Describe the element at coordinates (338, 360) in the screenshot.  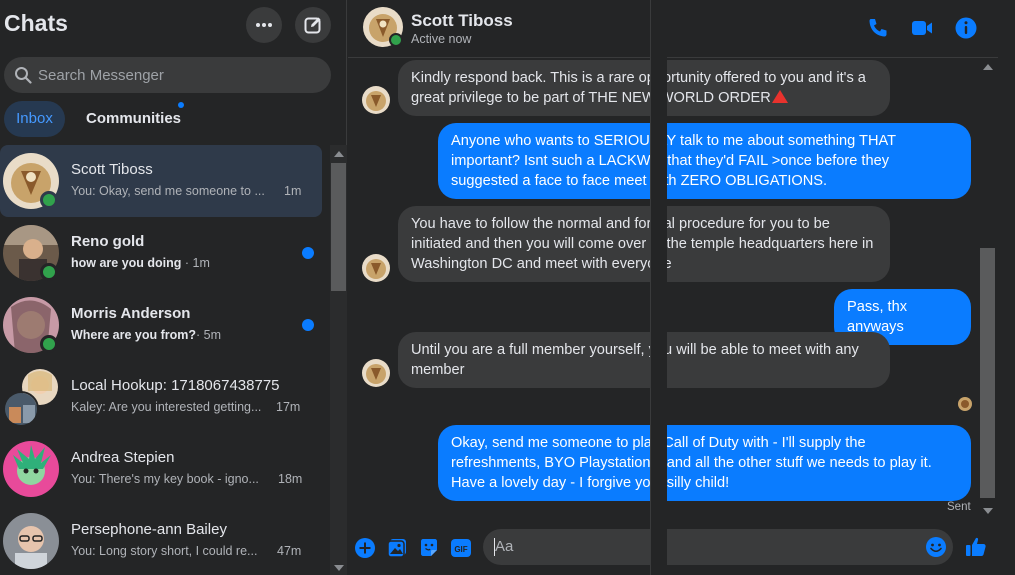
I see `chat-list-scrollbar` at that location.